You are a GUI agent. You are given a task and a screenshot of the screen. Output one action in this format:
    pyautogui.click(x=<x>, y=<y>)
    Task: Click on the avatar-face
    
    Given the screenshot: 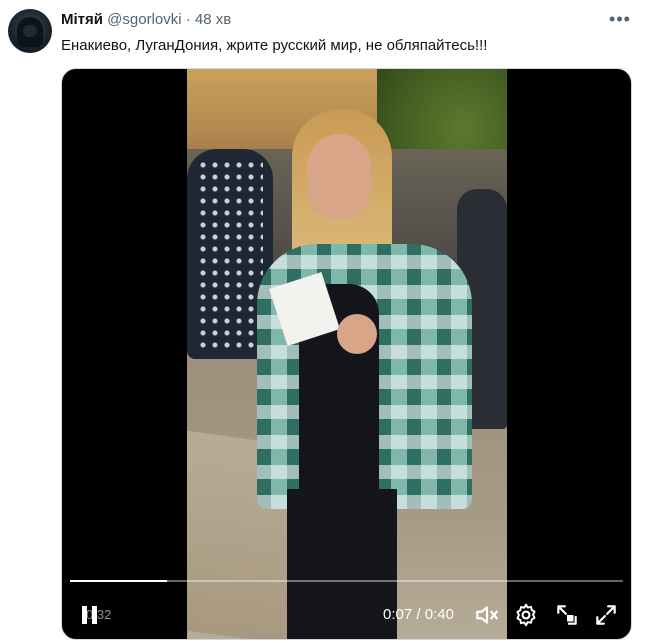 What is the action you would take?
    pyautogui.click(x=30, y=31)
    